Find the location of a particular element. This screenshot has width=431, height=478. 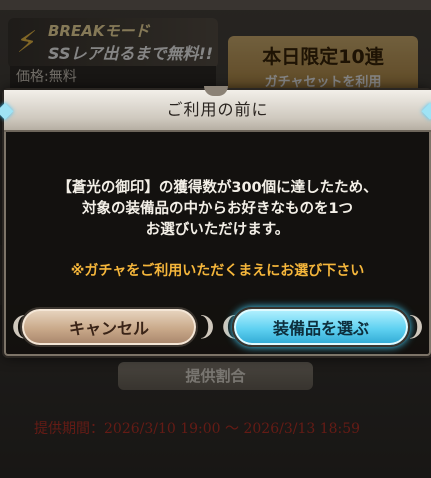

dialog-titlebar: ご利用の前に ◆ ◆ is located at coordinates (215, 109).